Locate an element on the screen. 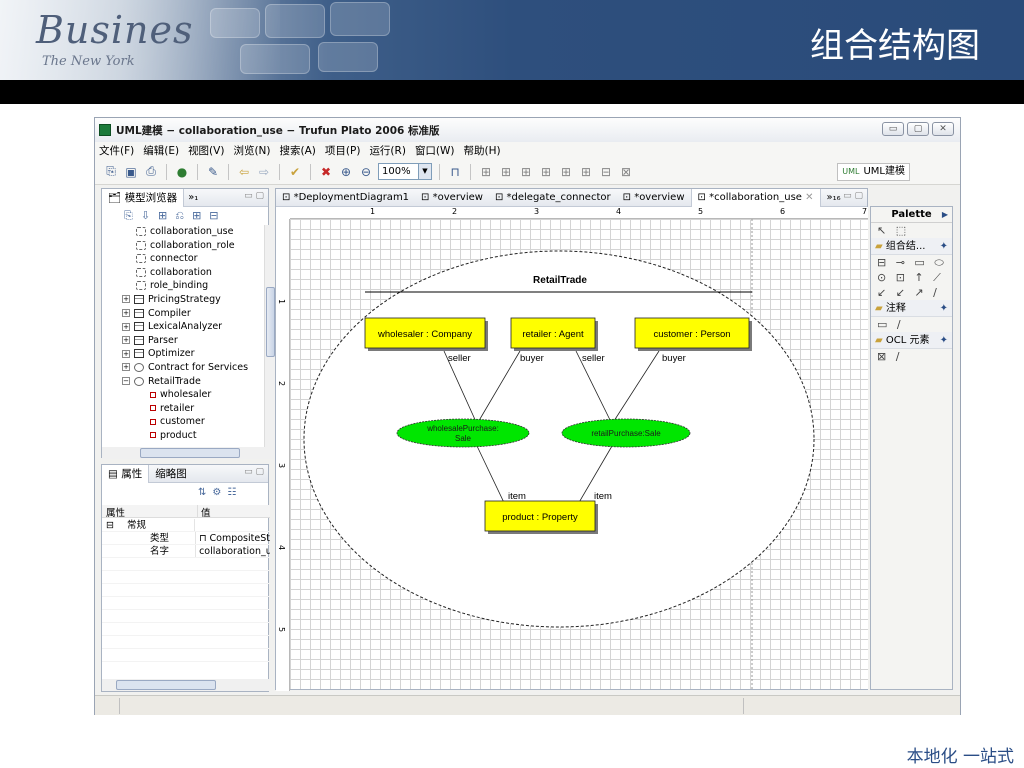 This screenshot has width=1024, height=768. tree-item: collaboration_use is located at coordinates (183, 232).